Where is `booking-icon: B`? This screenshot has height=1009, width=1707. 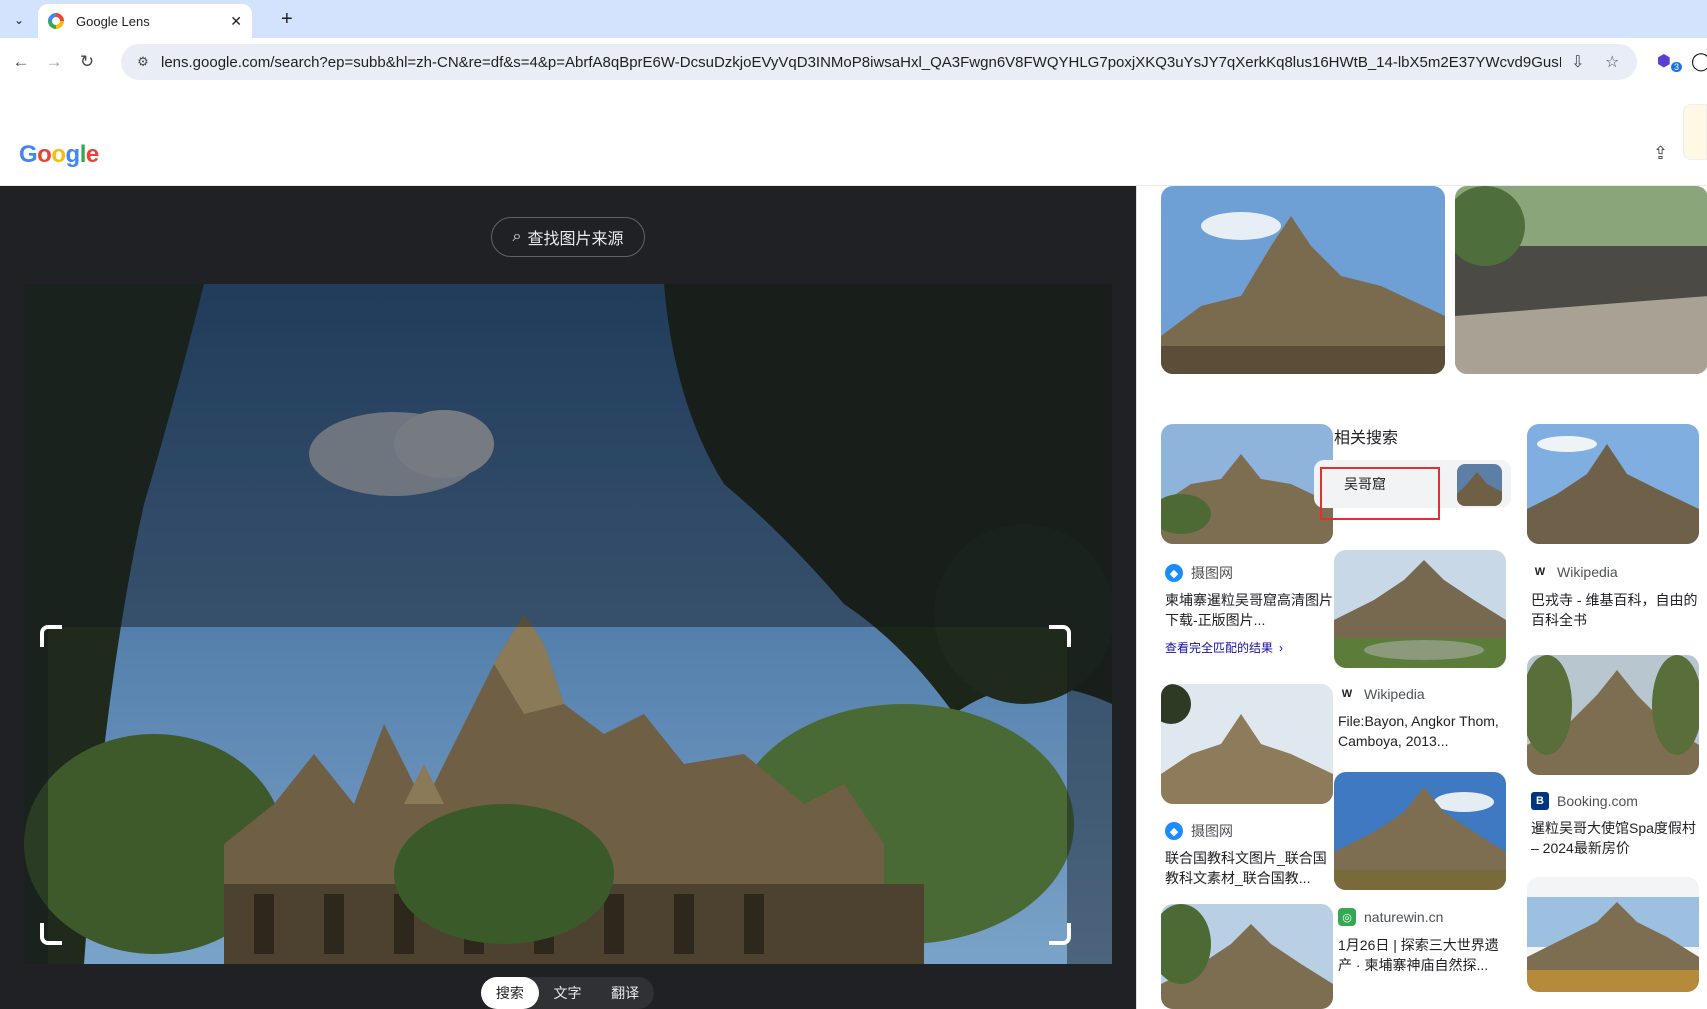
booking-icon: B is located at coordinates (1540, 801).